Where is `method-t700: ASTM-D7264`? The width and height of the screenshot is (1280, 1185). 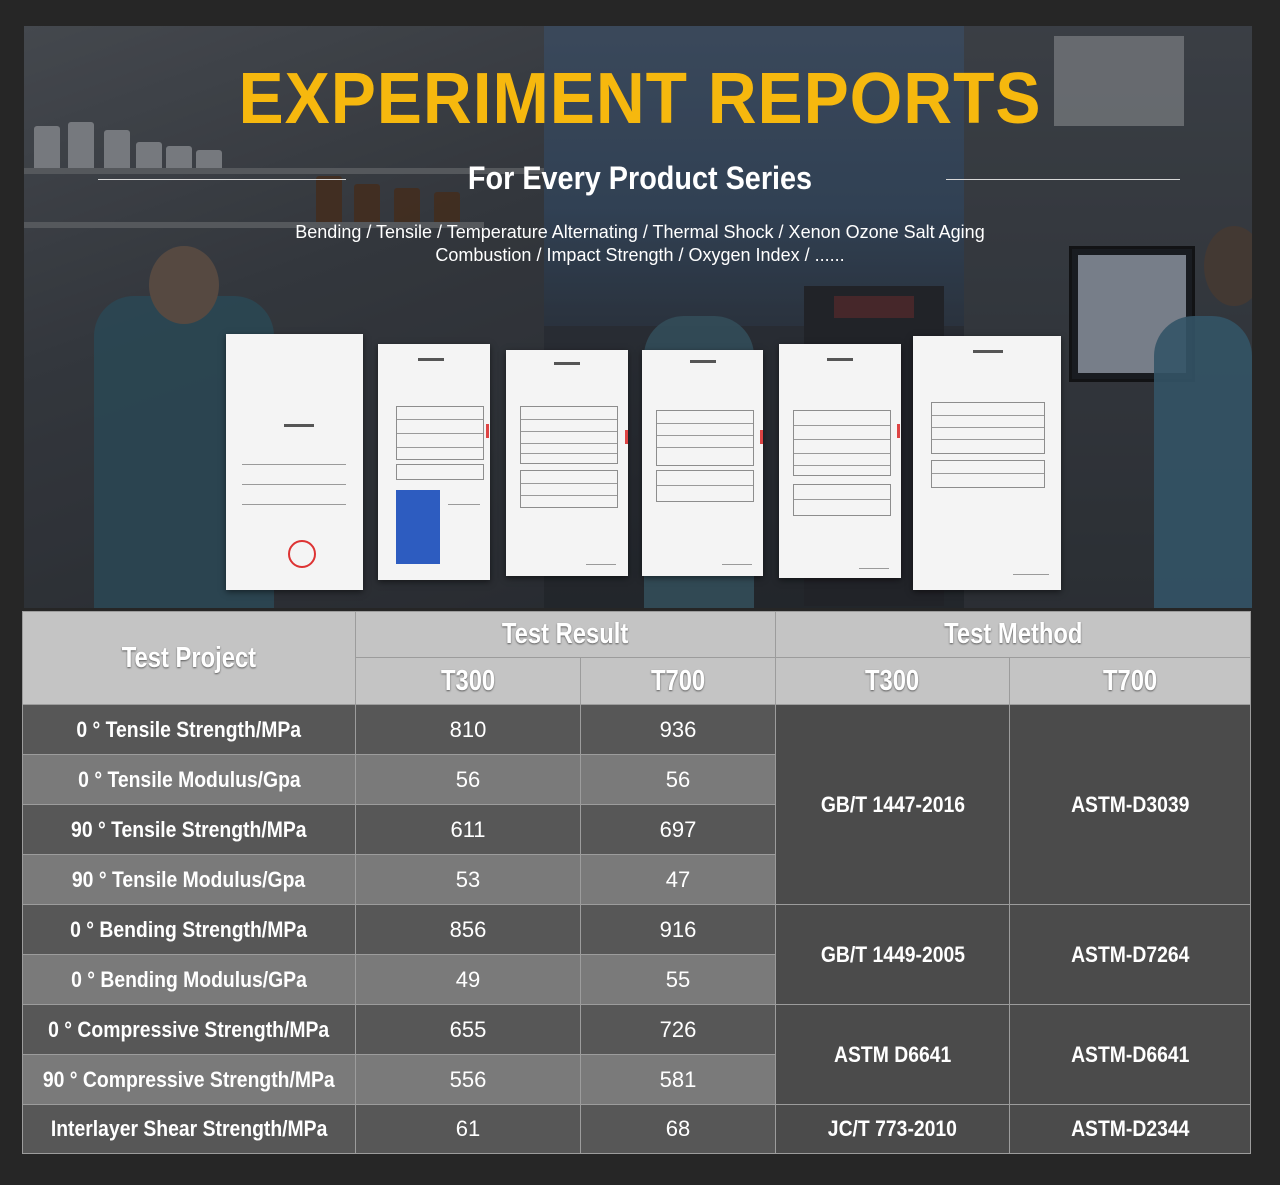
method-t700: ASTM-D7264 is located at coordinates (1130, 954).